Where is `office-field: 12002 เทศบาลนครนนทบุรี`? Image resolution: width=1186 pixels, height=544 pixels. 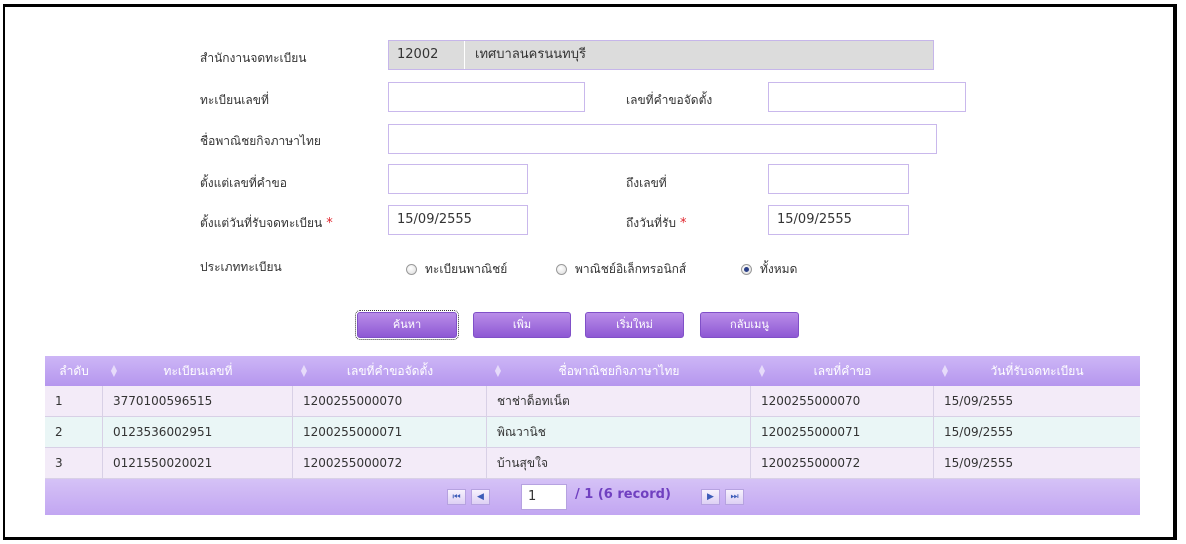
office-field: 12002 เทศบาลนครนนทบุรี is located at coordinates (661, 55).